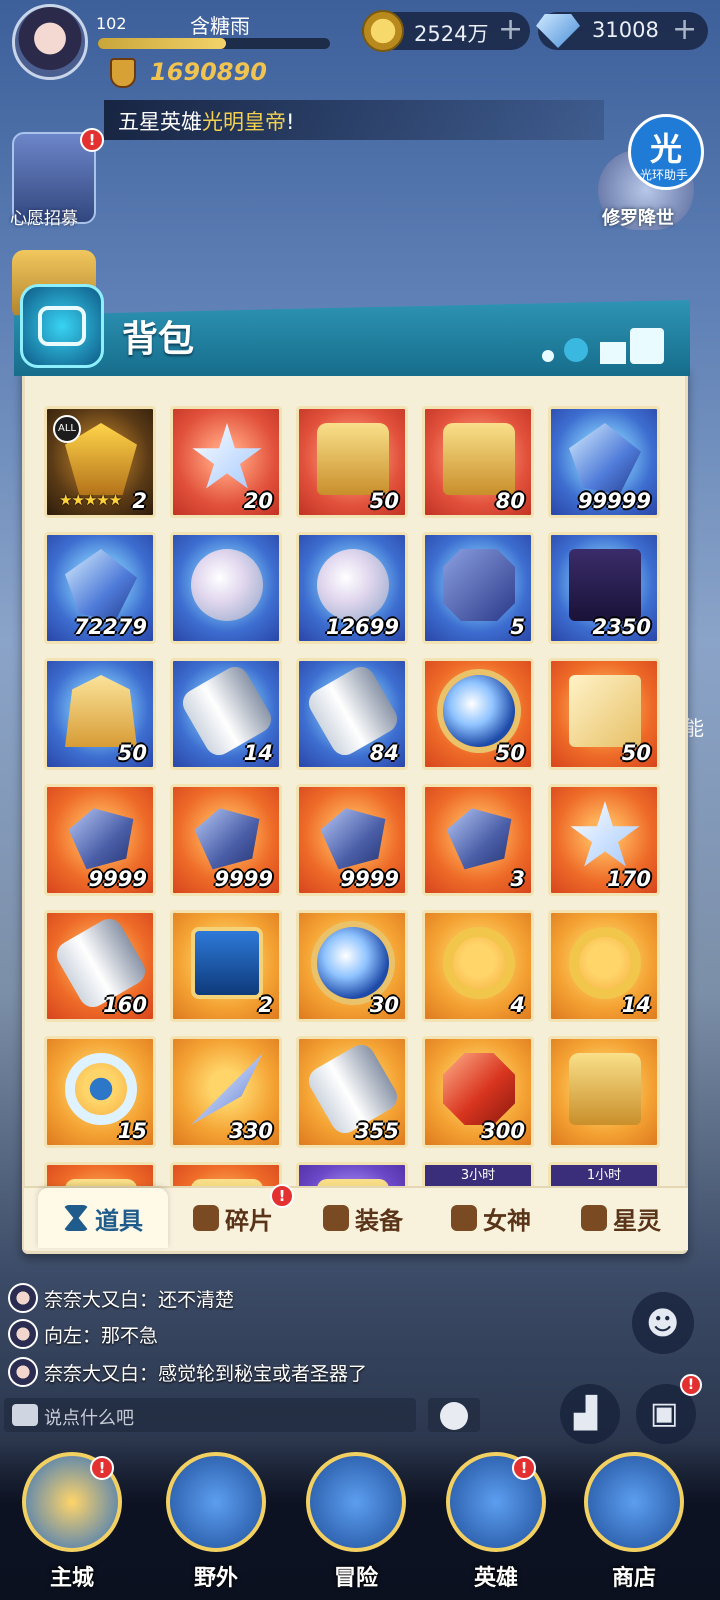  Describe the element at coordinates (244, 122) in the screenshot. I see `broadcast-hero-name: 光明皇帝` at that location.